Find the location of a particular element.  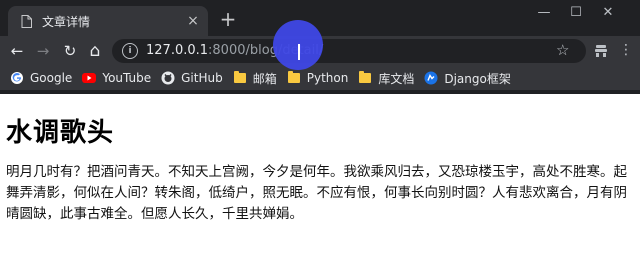

minimize-button: — is located at coordinates (544, 12).